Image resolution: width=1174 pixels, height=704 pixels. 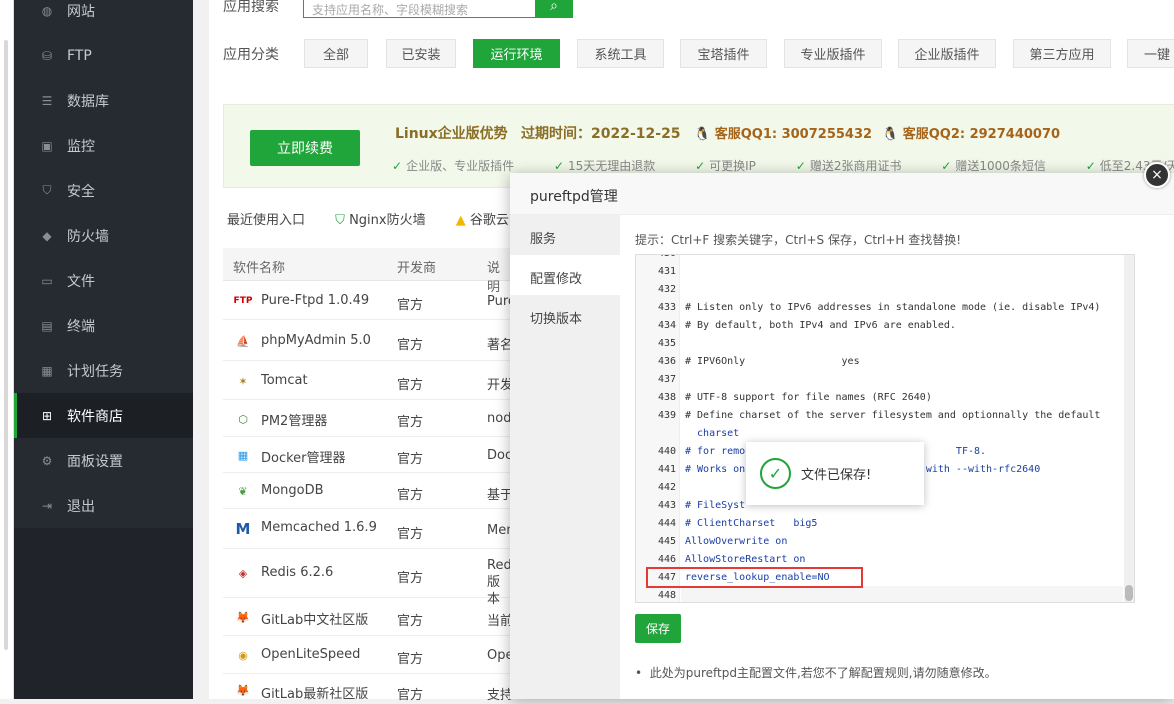 I want to click on close-icon: ×, so click(x=1157, y=175).